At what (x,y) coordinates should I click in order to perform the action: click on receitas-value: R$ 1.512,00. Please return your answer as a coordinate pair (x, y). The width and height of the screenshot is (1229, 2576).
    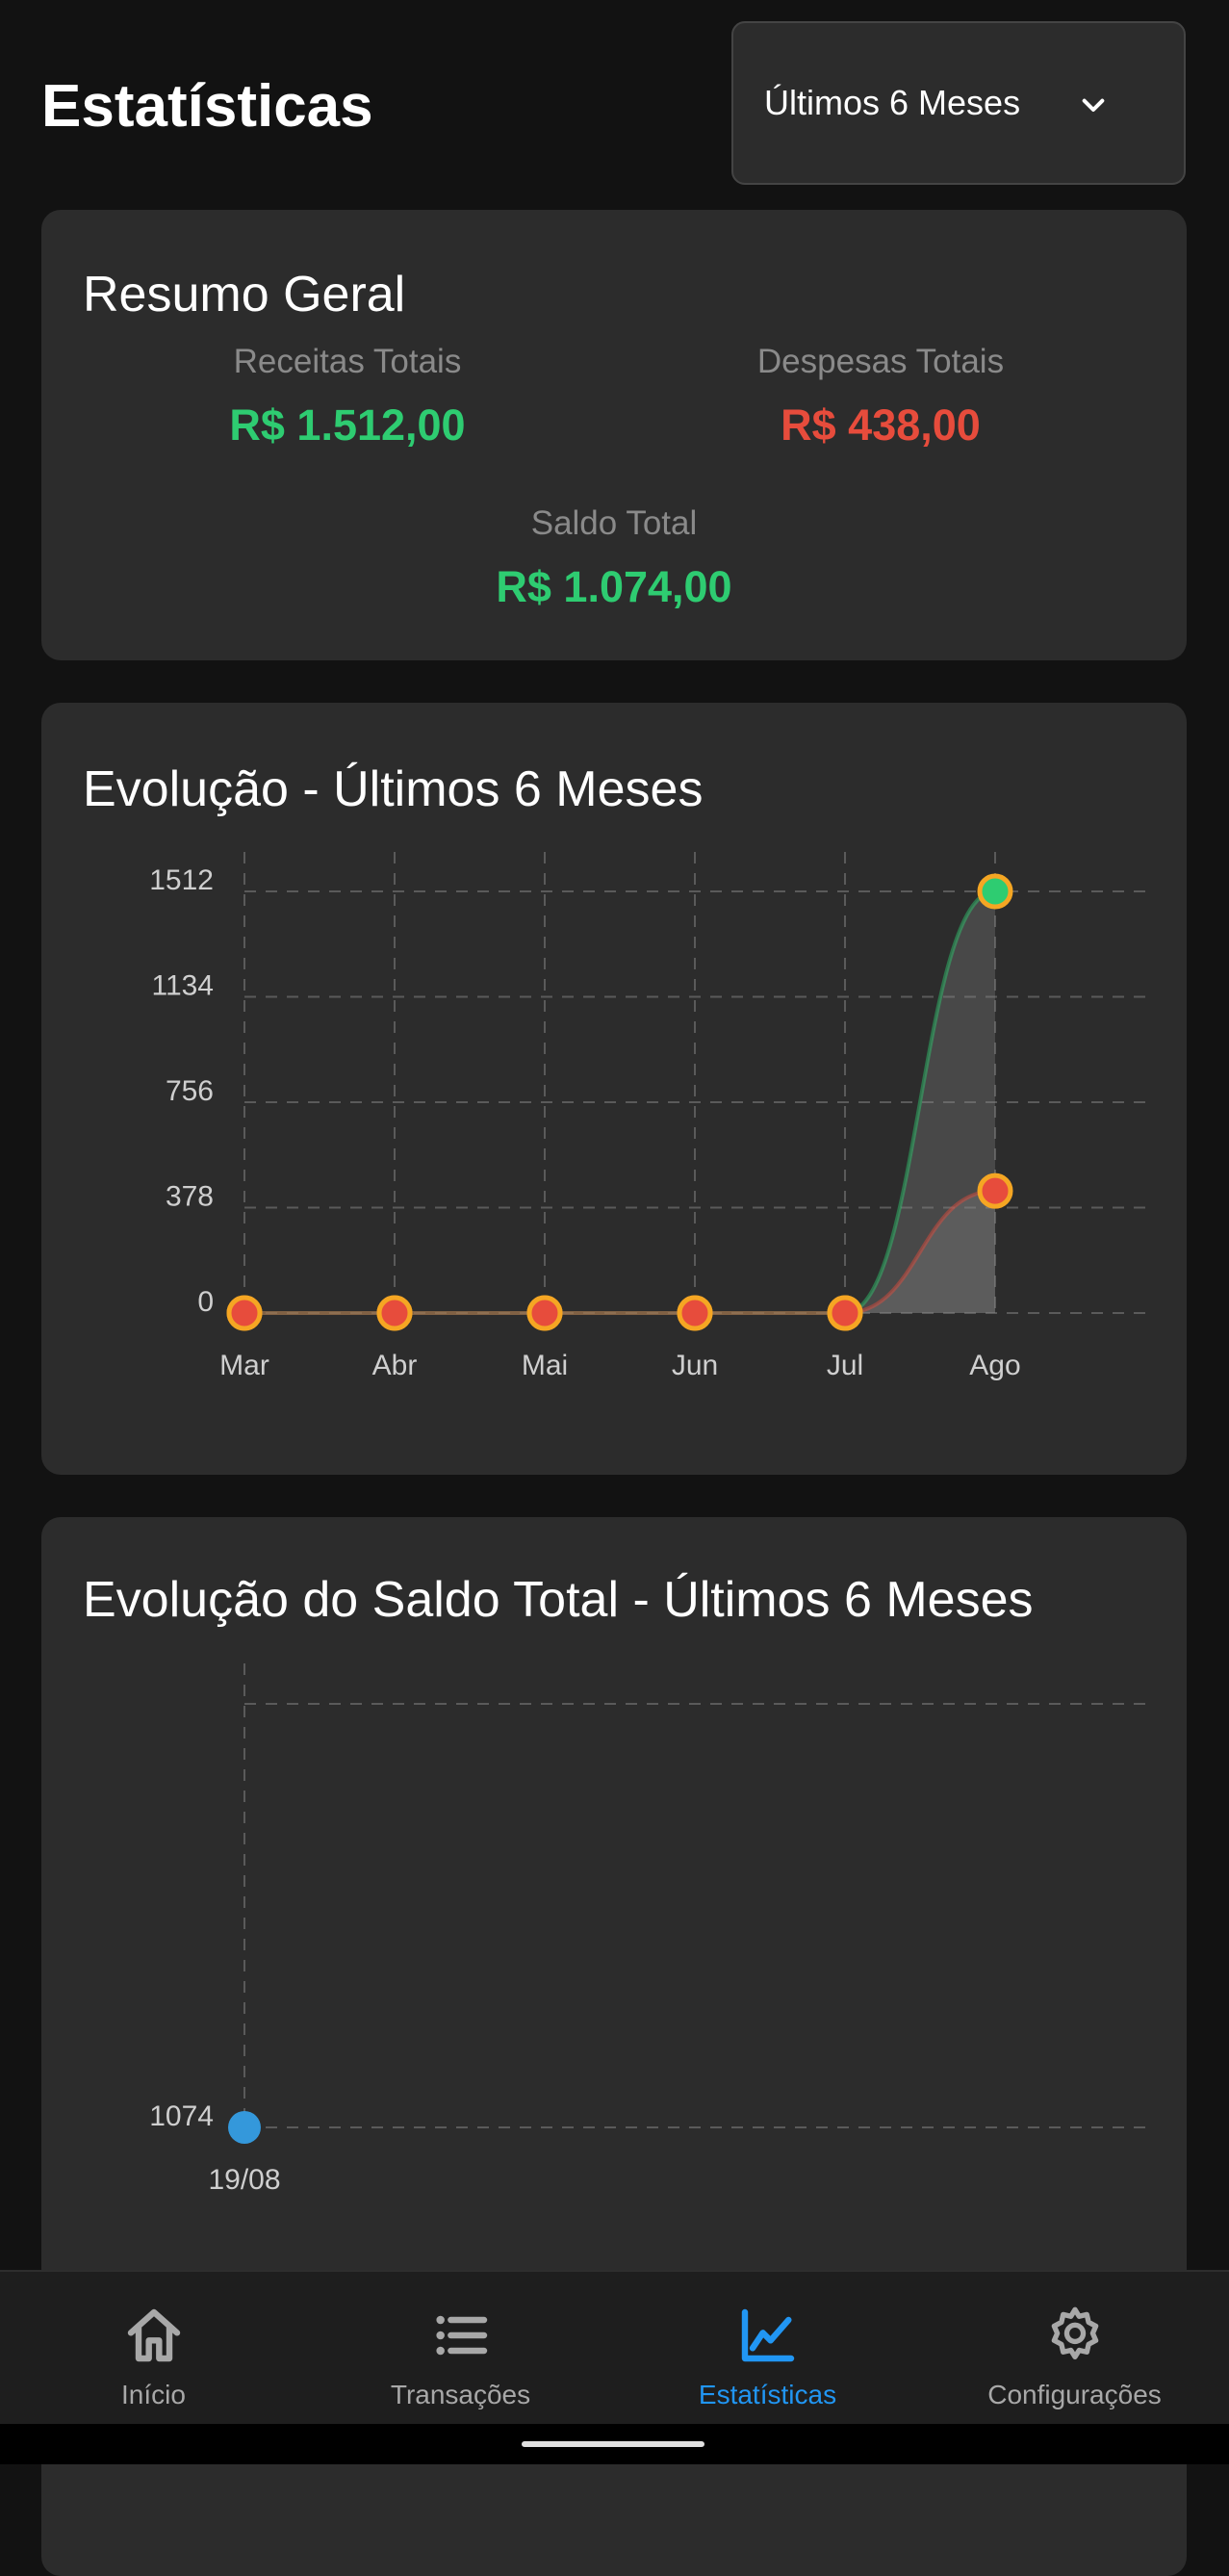
    Looking at the image, I should click on (348, 425).